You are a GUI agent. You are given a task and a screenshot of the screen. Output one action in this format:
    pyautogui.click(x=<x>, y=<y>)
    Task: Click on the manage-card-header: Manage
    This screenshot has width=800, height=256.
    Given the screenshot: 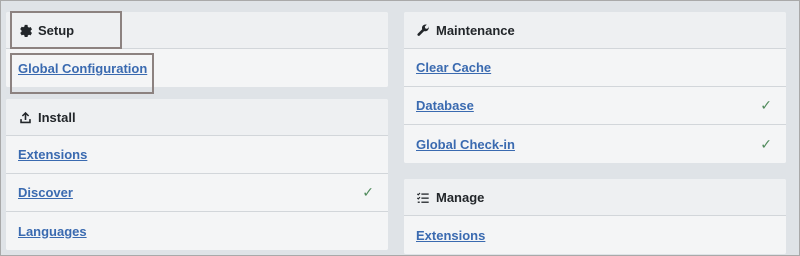 What is the action you would take?
    pyautogui.click(x=595, y=197)
    